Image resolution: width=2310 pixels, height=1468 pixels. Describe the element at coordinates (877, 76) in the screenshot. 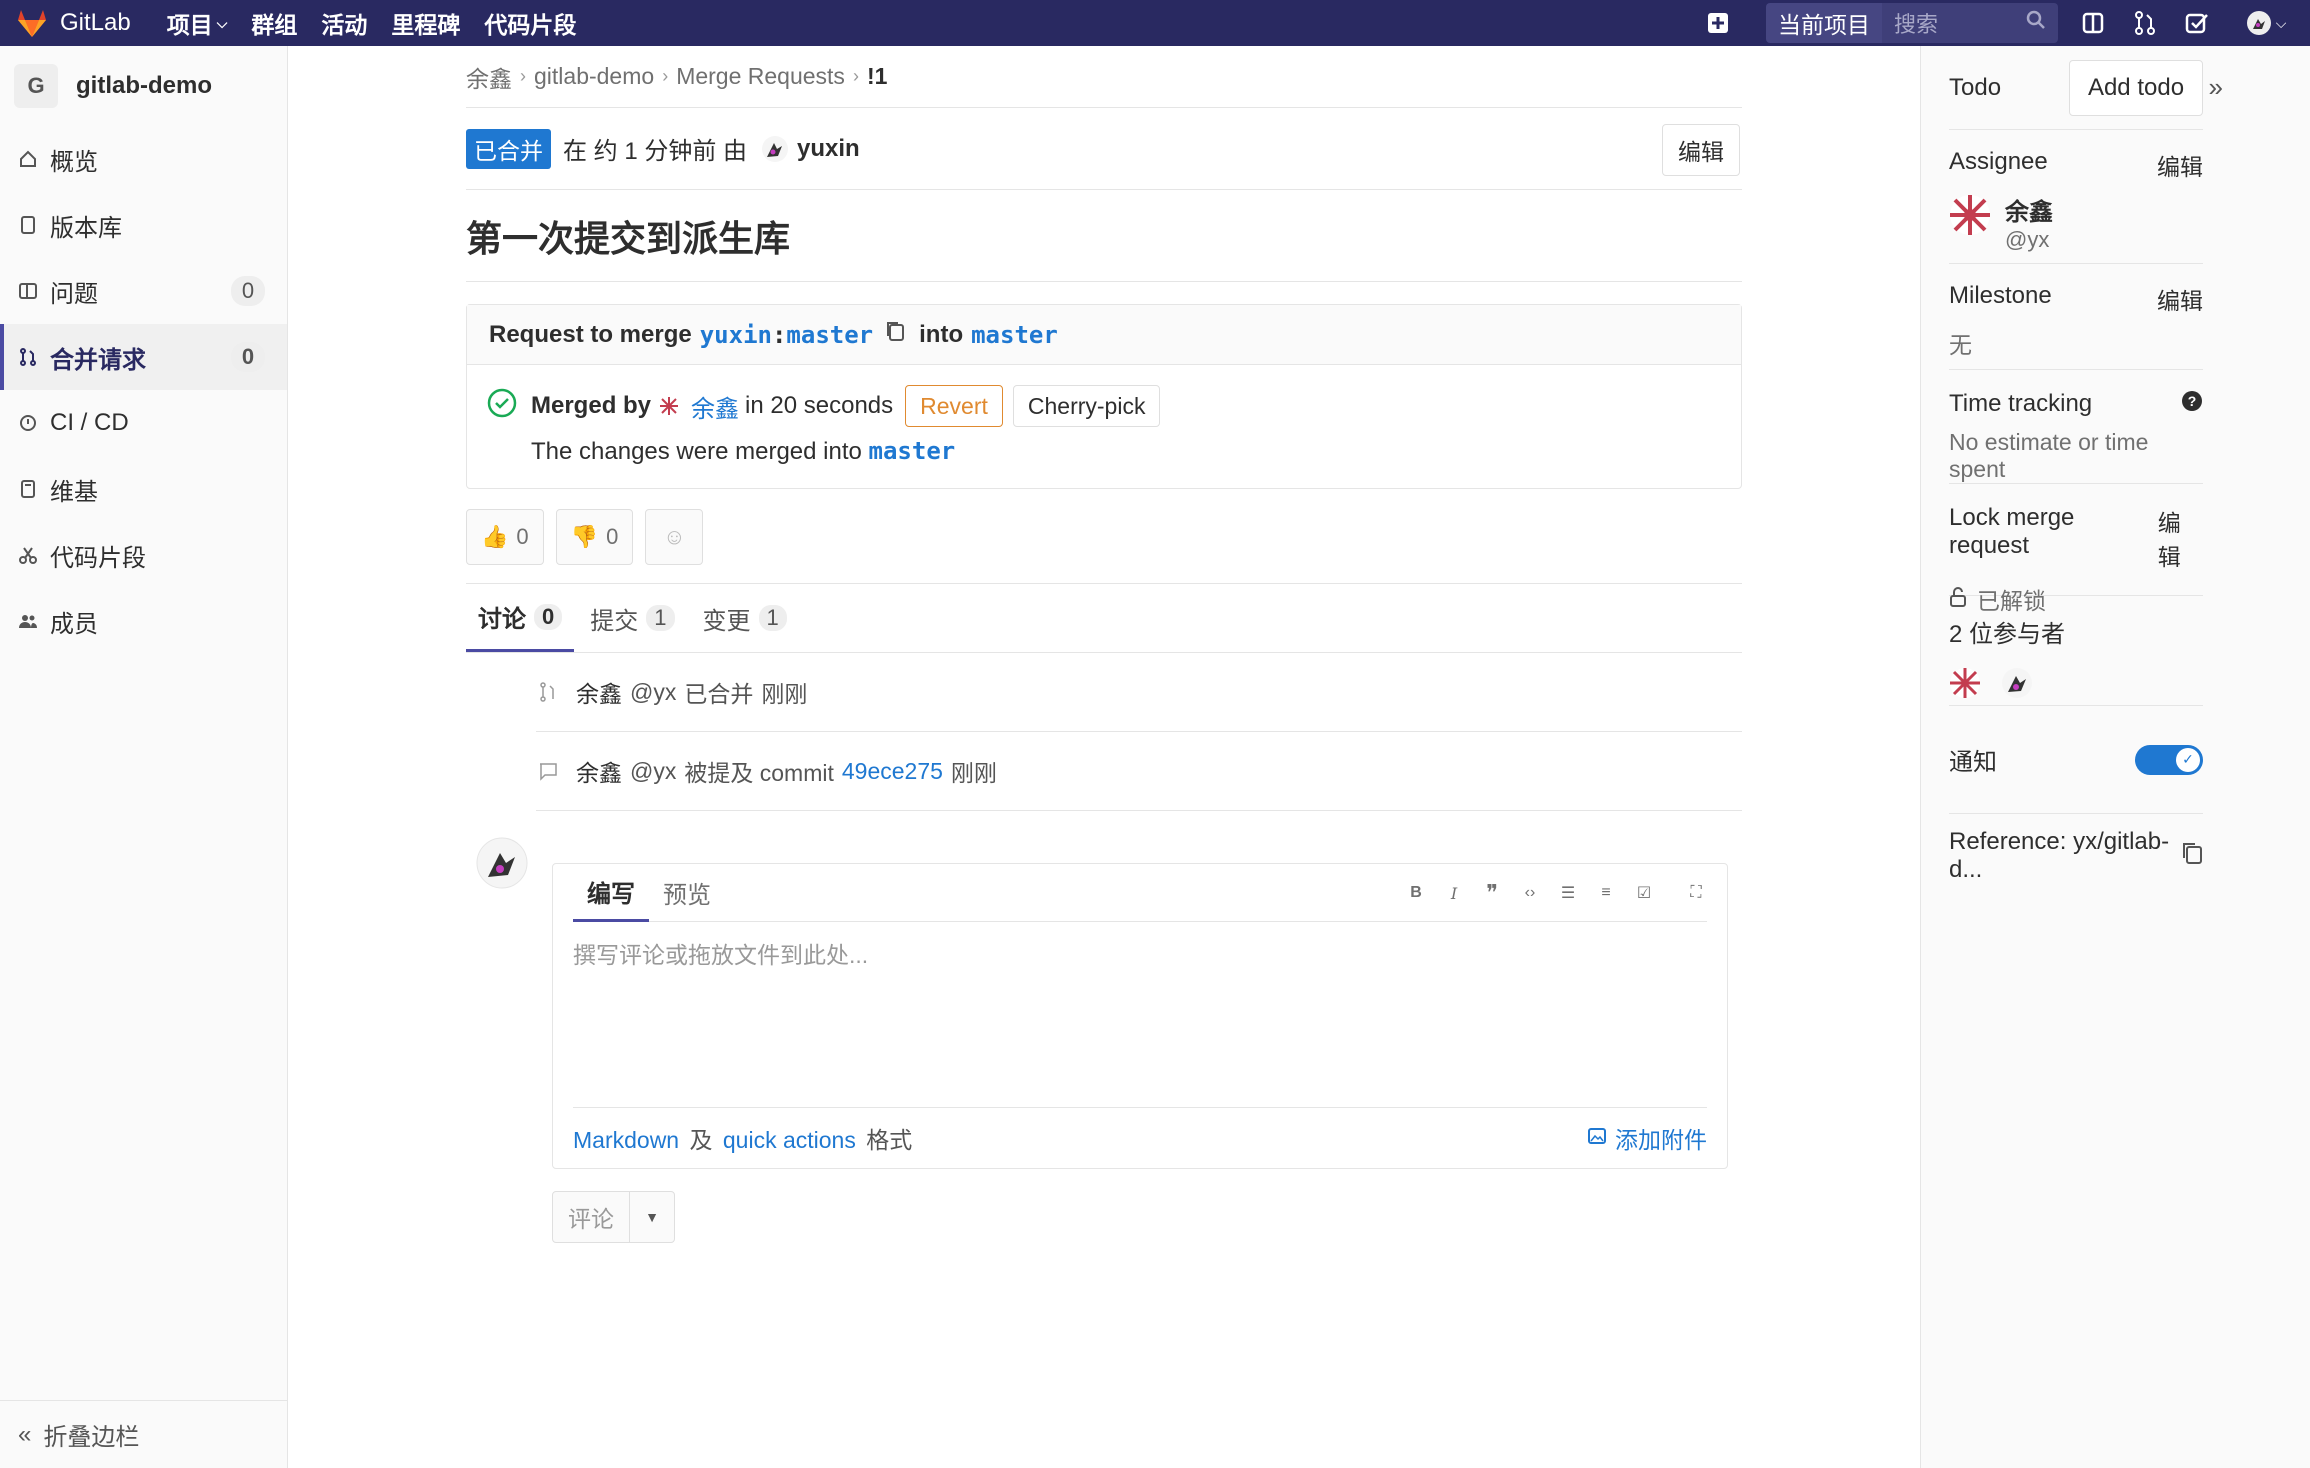

I see `breadcrumb-mr-id: !1` at that location.